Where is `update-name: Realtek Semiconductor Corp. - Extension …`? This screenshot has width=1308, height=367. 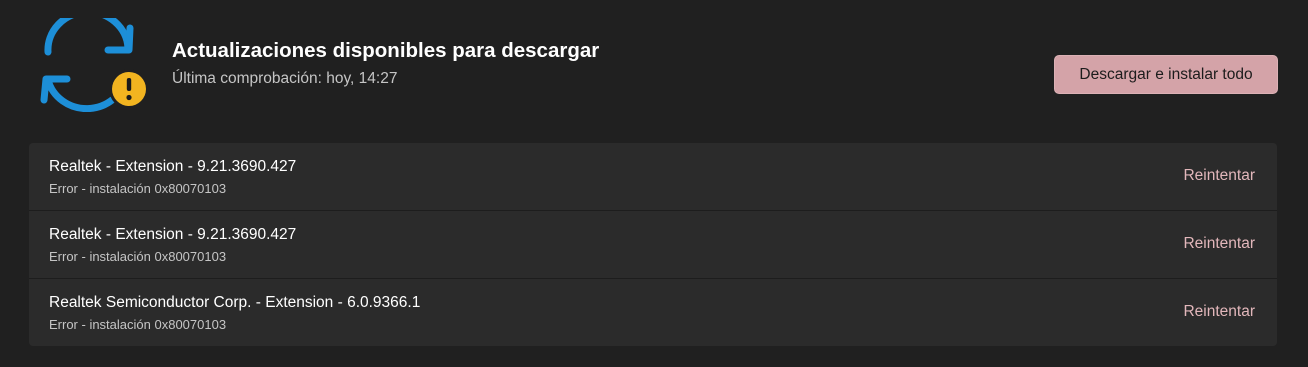
update-name: Realtek Semiconductor Corp. - Extension … is located at coordinates (235, 302).